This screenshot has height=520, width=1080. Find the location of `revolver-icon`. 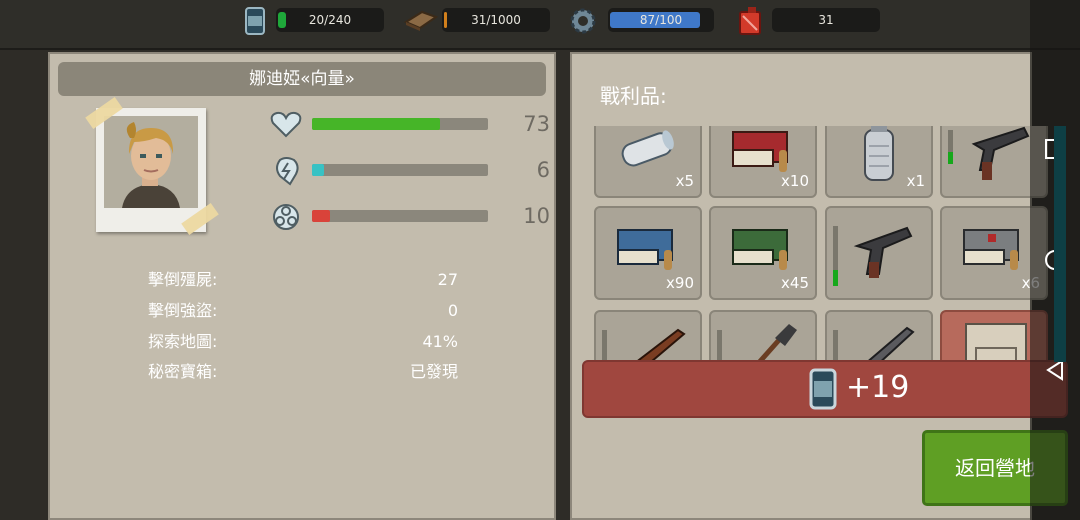

revolver-icon is located at coordinates (1000, 153).